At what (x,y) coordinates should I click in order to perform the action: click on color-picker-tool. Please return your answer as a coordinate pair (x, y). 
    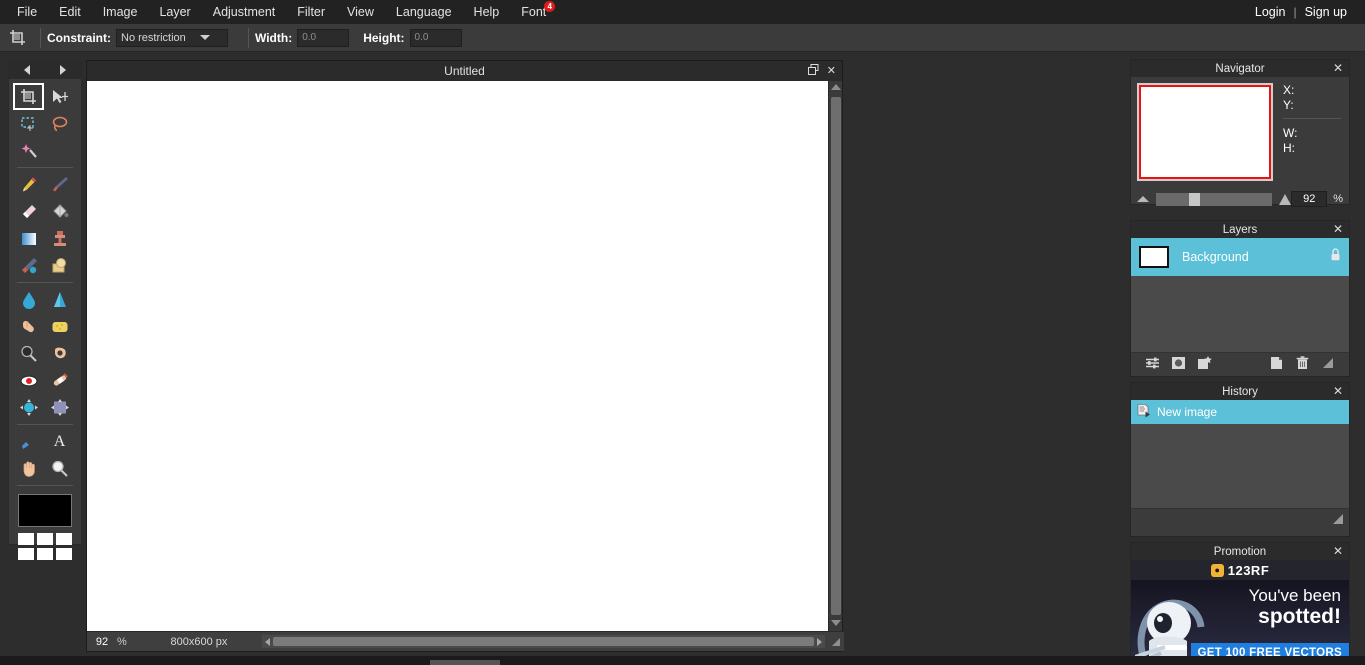
    Looking at the image, I should click on (28, 441).